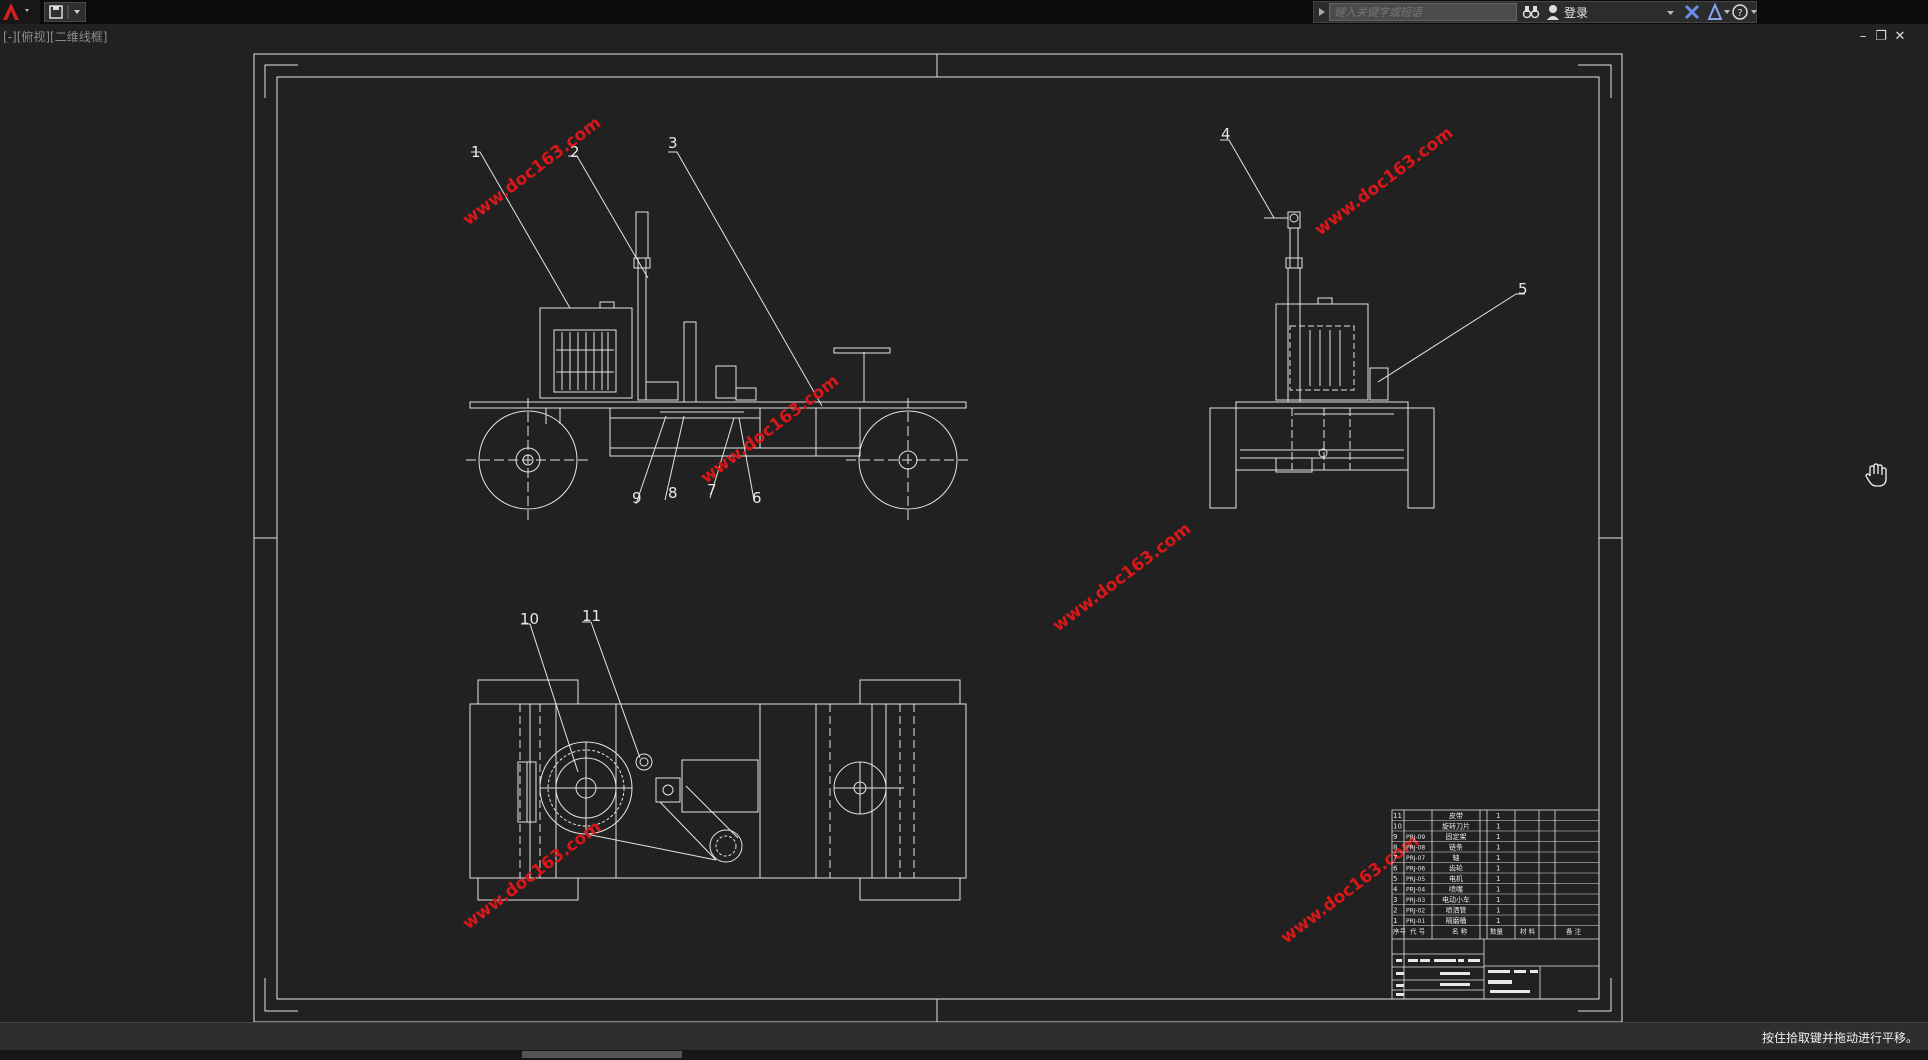 This screenshot has height=1060, width=1928. I want to click on status-bar: 按住拾取键并拖动进行平移。, so click(964, 1036).